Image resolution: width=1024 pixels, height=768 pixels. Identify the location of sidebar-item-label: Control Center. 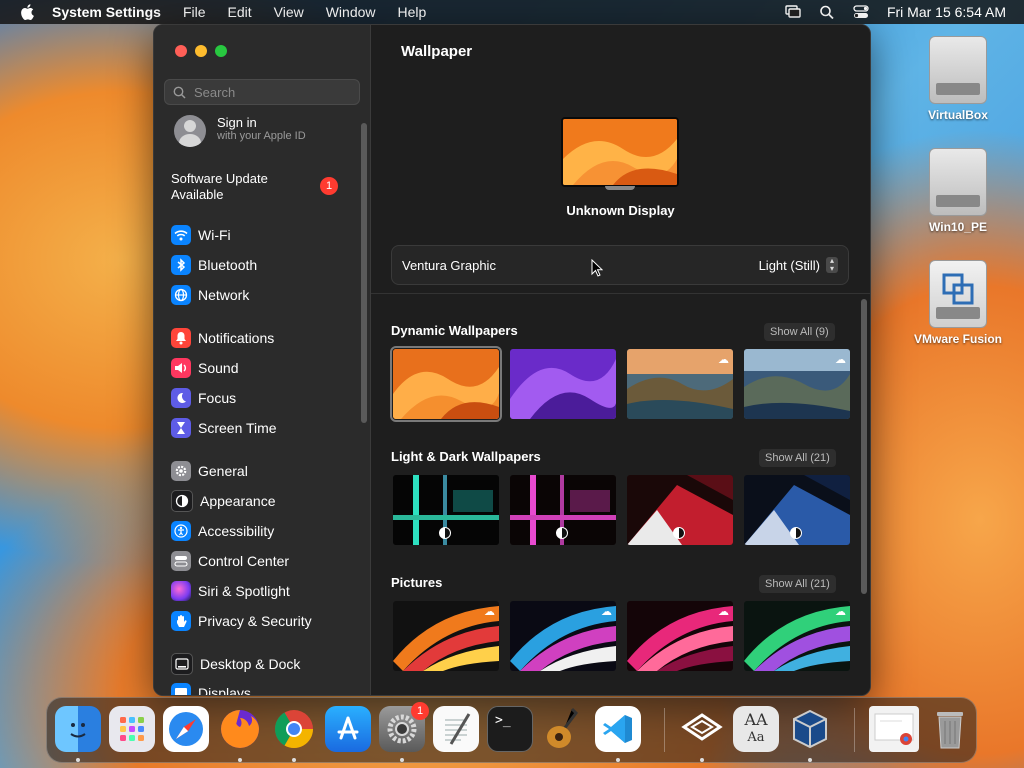
(244, 561).